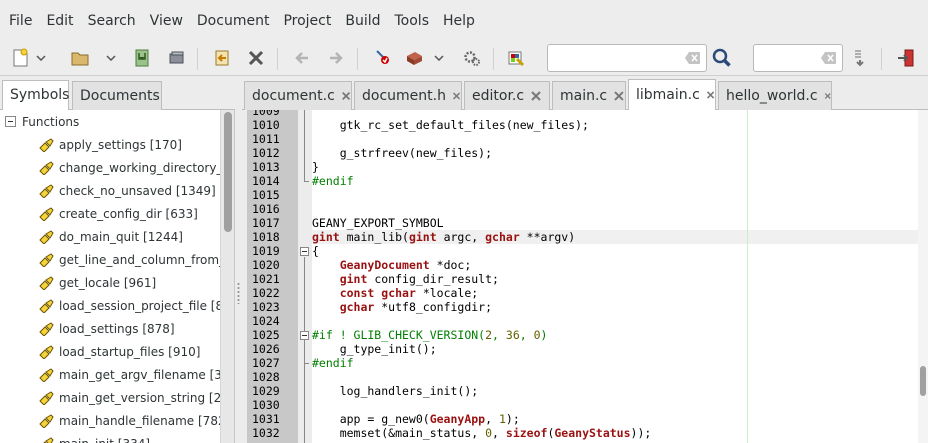  Describe the element at coordinates (414, 58) in the screenshot. I see `build-button` at that location.